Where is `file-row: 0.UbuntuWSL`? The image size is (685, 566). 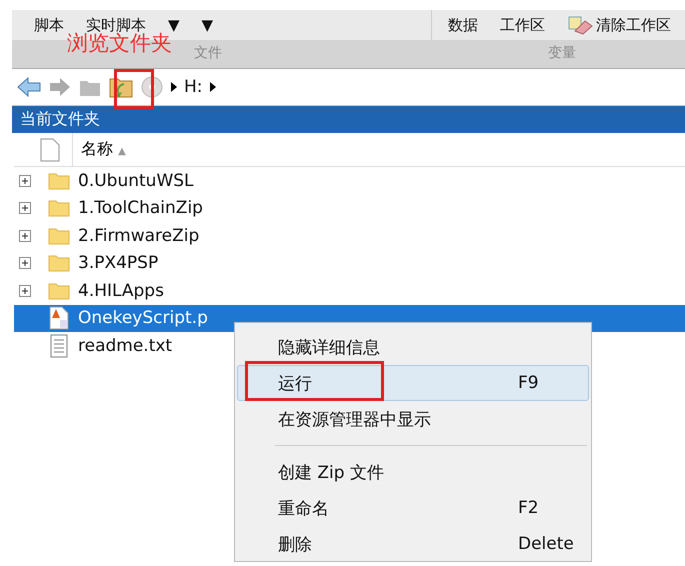
file-row: 0.UbuntuWSL is located at coordinates (349, 180).